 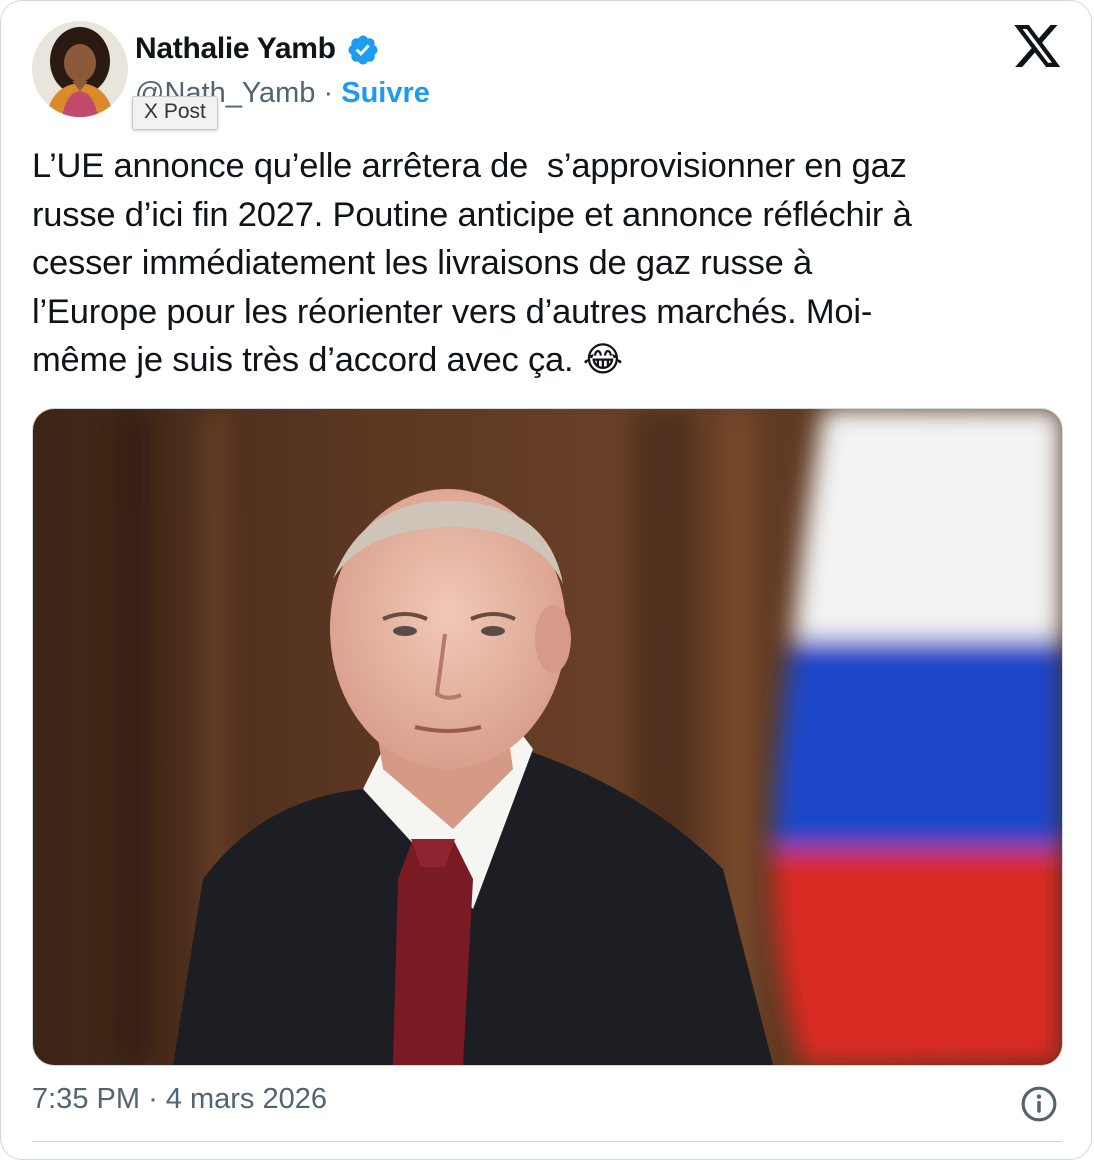 I want to click on verified-badge-icon, so click(x=363, y=50).